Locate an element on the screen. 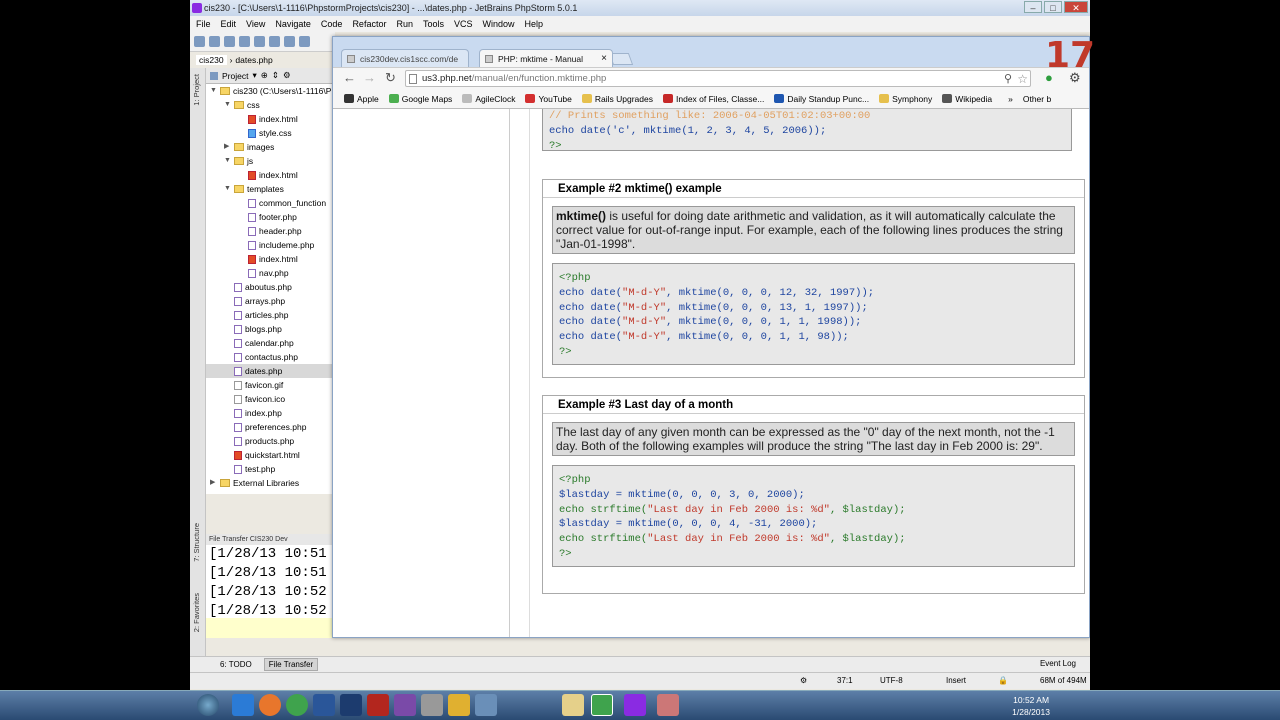  open-icon is located at coordinates (199, 41).